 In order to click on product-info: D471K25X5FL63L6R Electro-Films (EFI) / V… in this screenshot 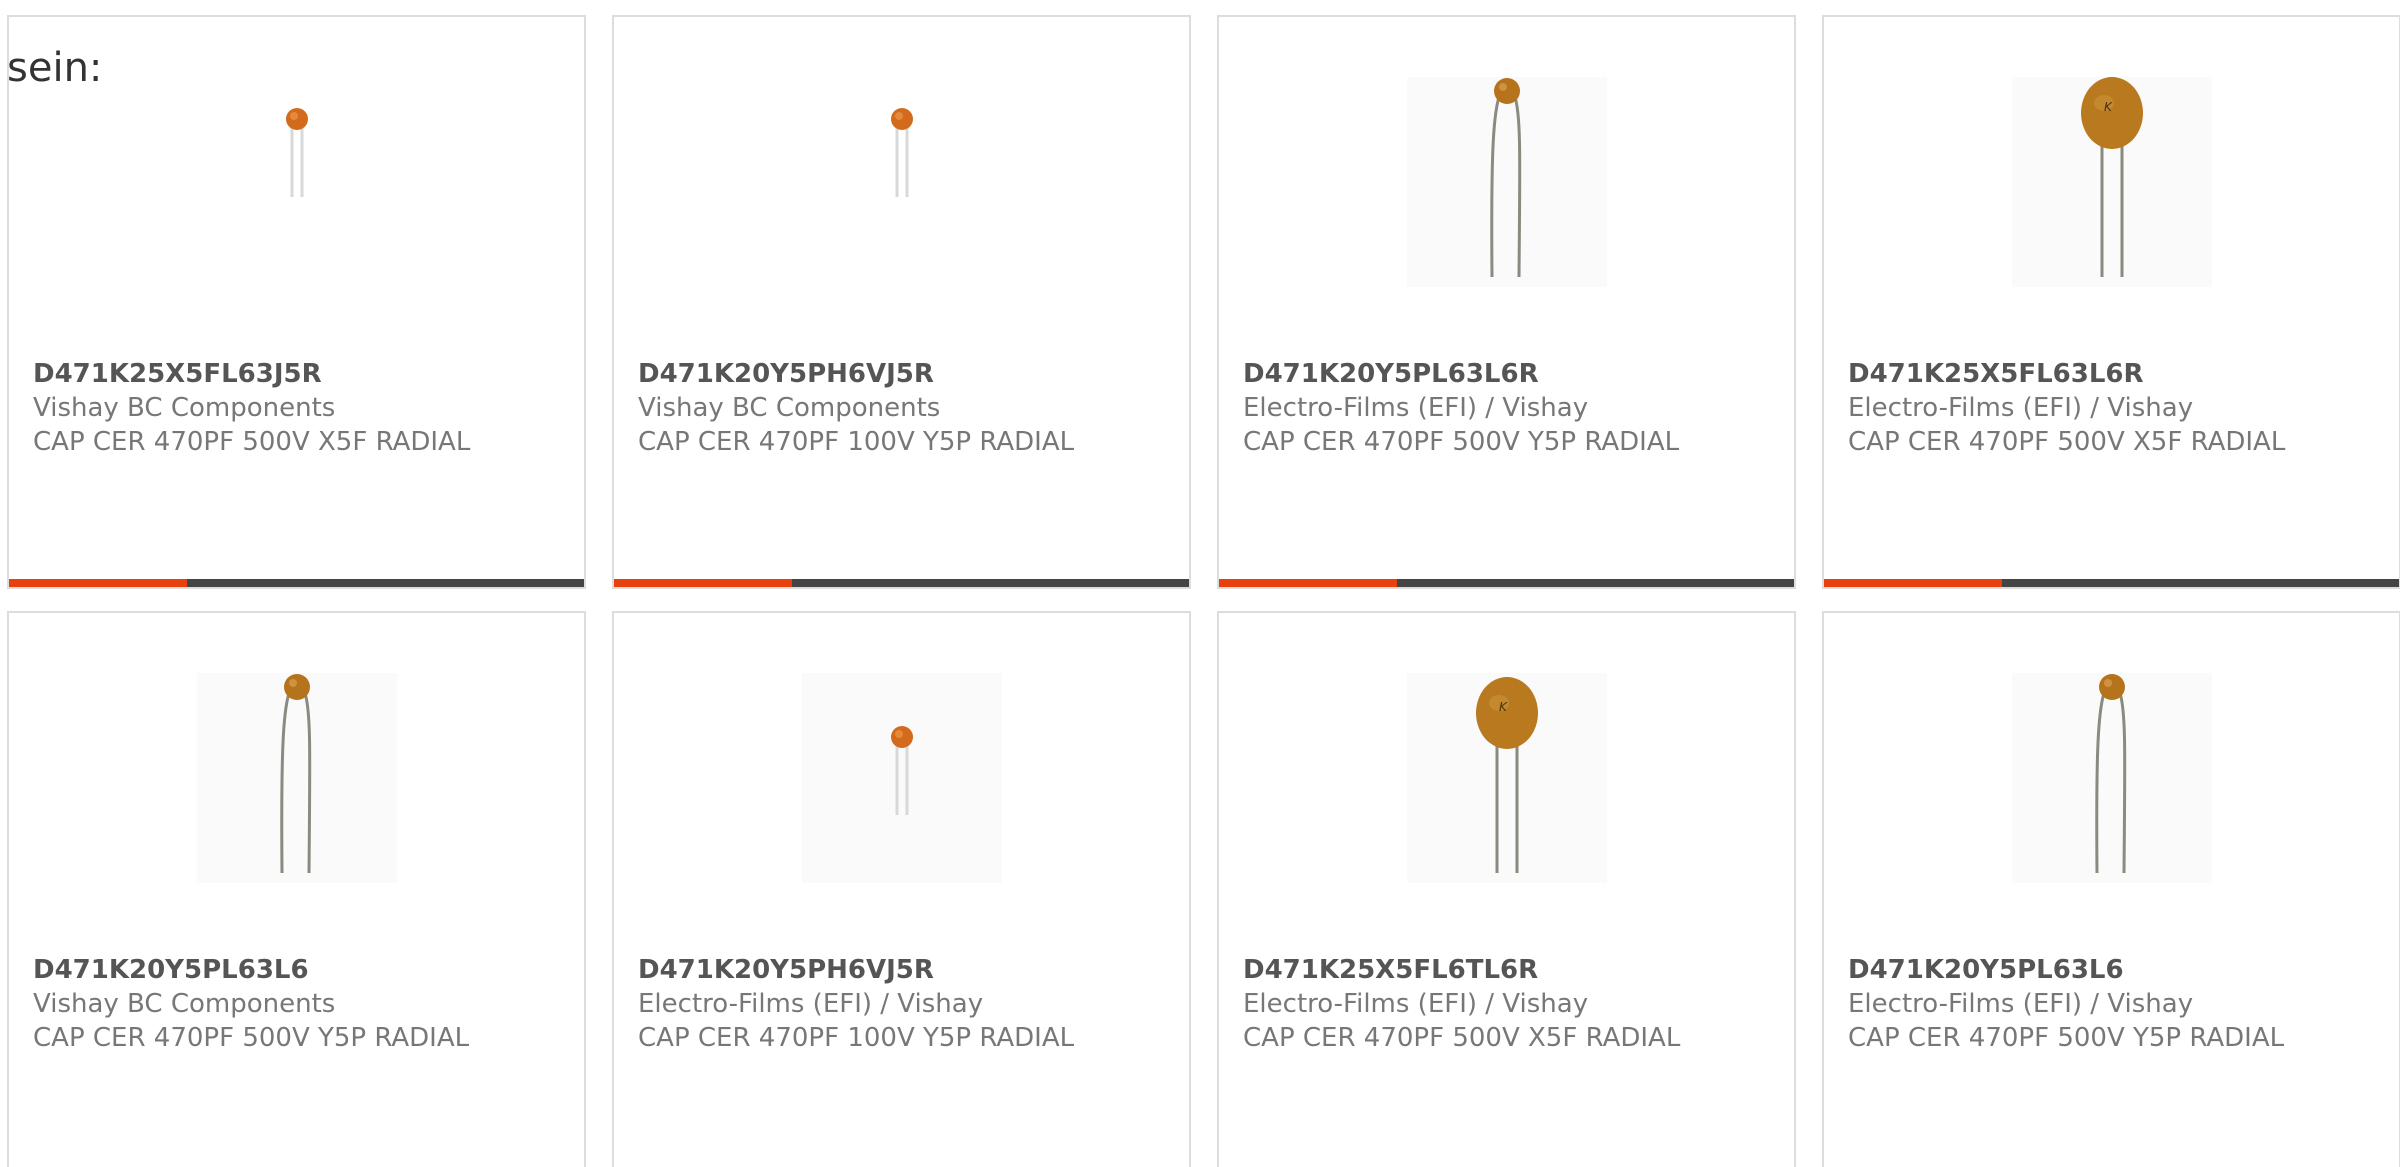, I will do `click(2088, 408)`.